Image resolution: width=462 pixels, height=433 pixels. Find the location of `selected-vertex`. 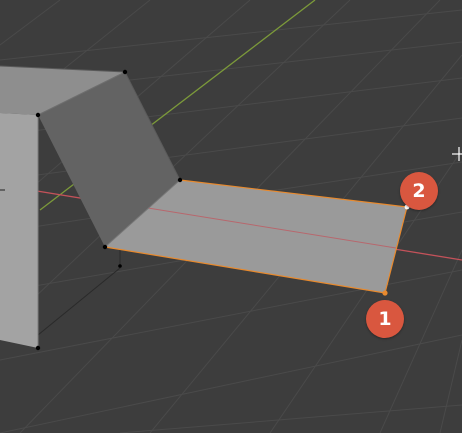

selected-vertex is located at coordinates (385, 293).